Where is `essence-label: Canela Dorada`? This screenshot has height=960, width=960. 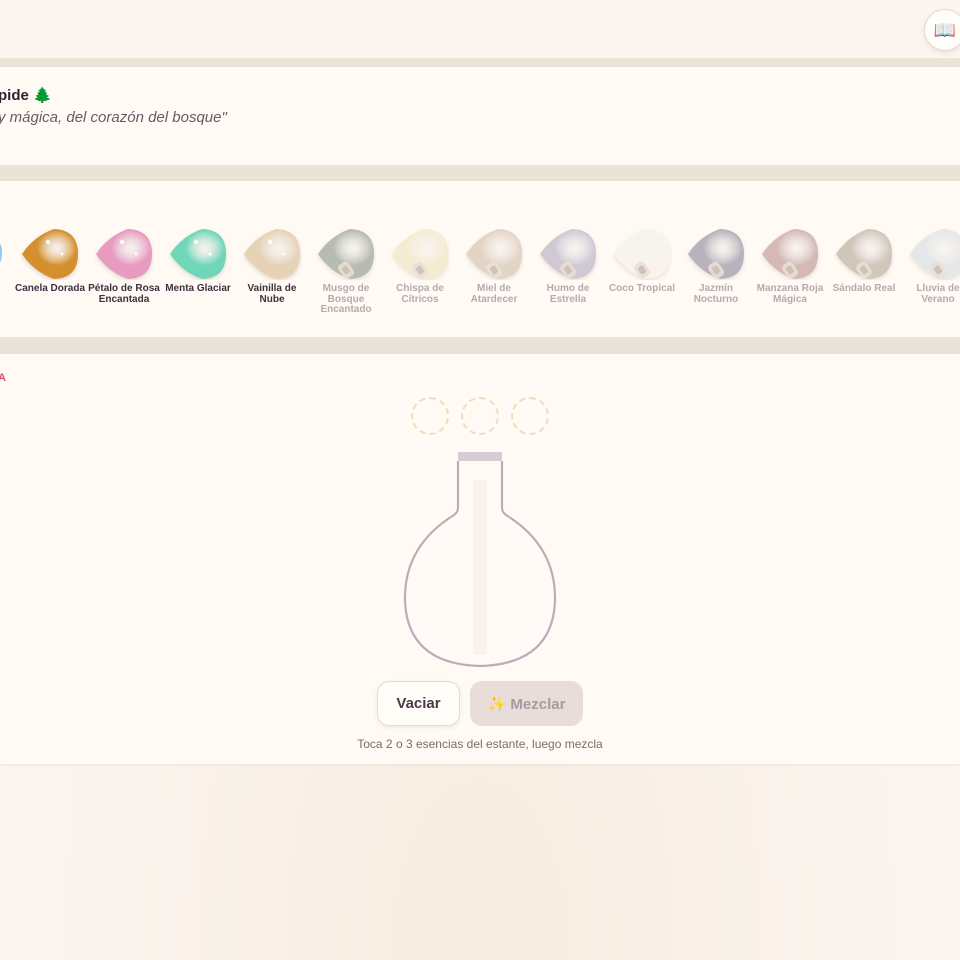
essence-label: Canela Dorada is located at coordinates (50, 288).